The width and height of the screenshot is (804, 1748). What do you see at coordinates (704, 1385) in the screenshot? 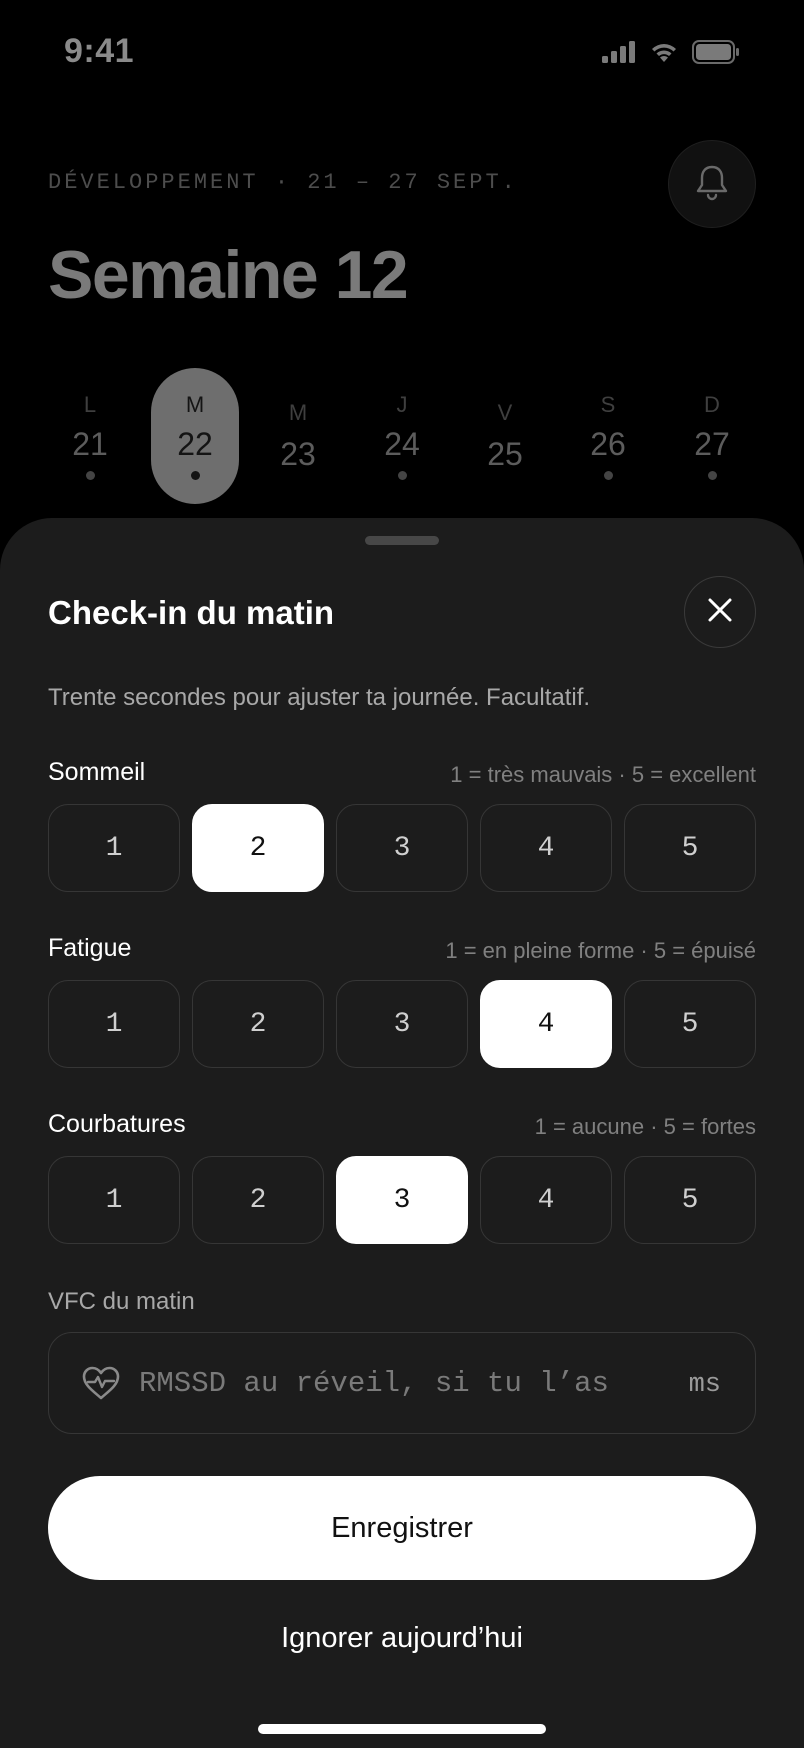
I see `hrv-unit: ms` at bounding box center [704, 1385].